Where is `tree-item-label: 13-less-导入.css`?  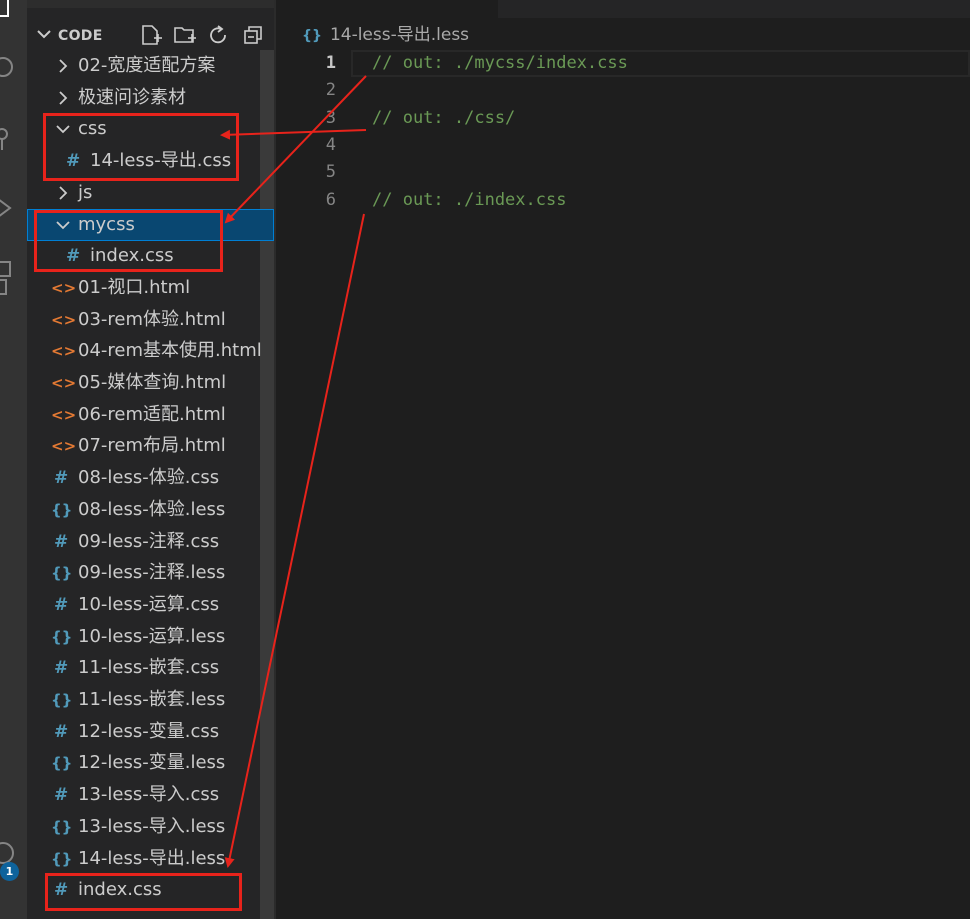
tree-item-label: 13-less-导入.css is located at coordinates (149, 795).